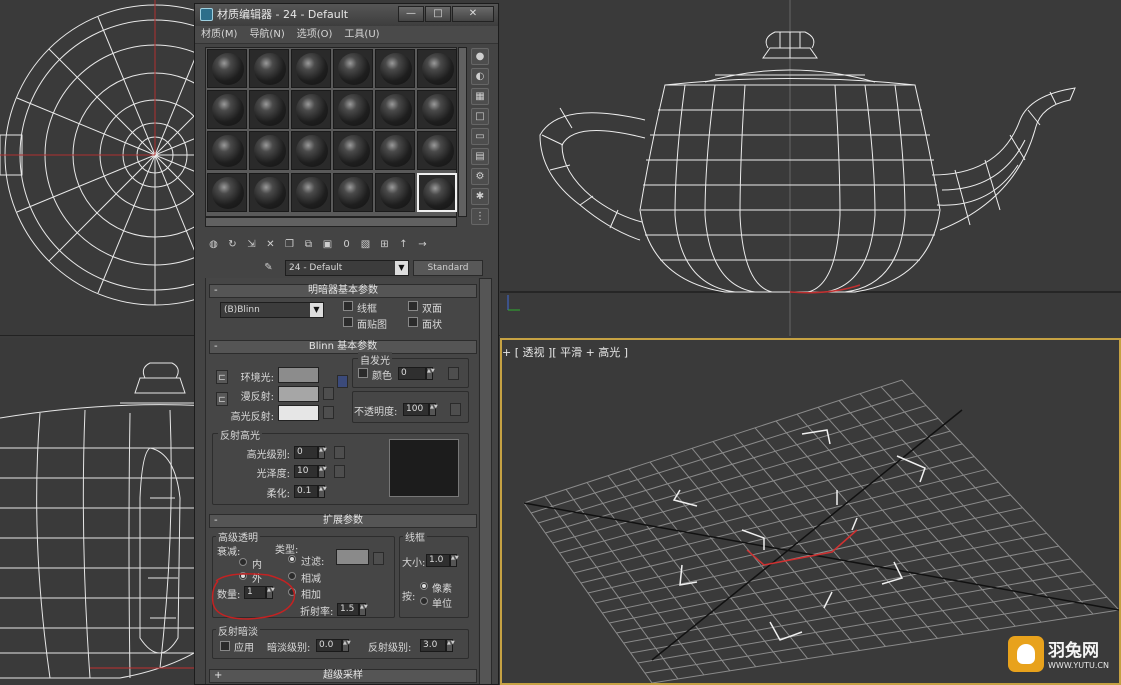  Describe the element at coordinates (485, 481) in the screenshot. I see `rollouts-scrollbar` at that location.